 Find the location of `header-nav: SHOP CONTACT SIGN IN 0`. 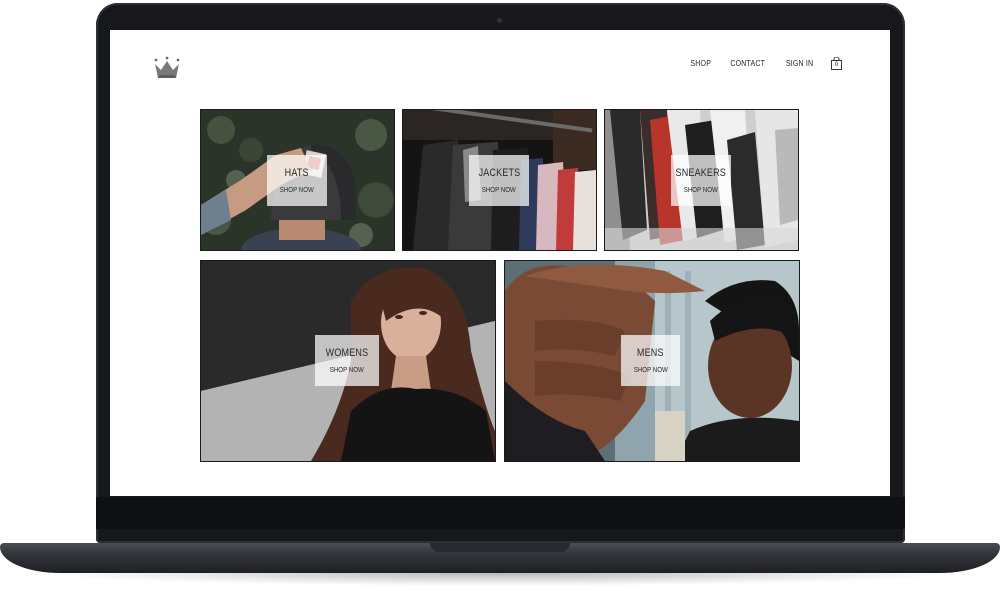

header-nav: SHOP CONTACT SIGN IN 0 is located at coordinates (765, 63).